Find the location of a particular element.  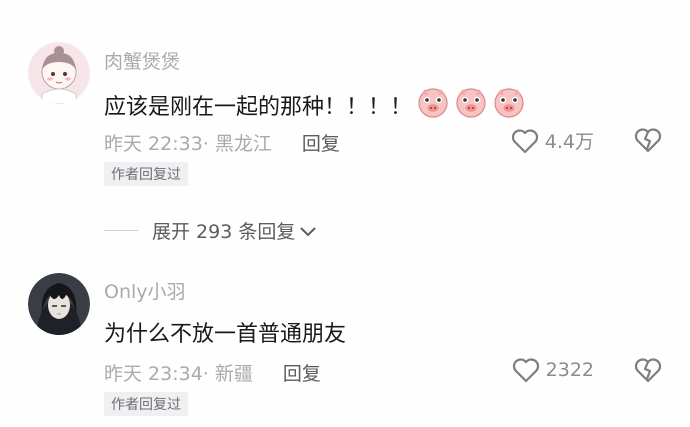

like-button: 2322 is located at coordinates (553, 370).